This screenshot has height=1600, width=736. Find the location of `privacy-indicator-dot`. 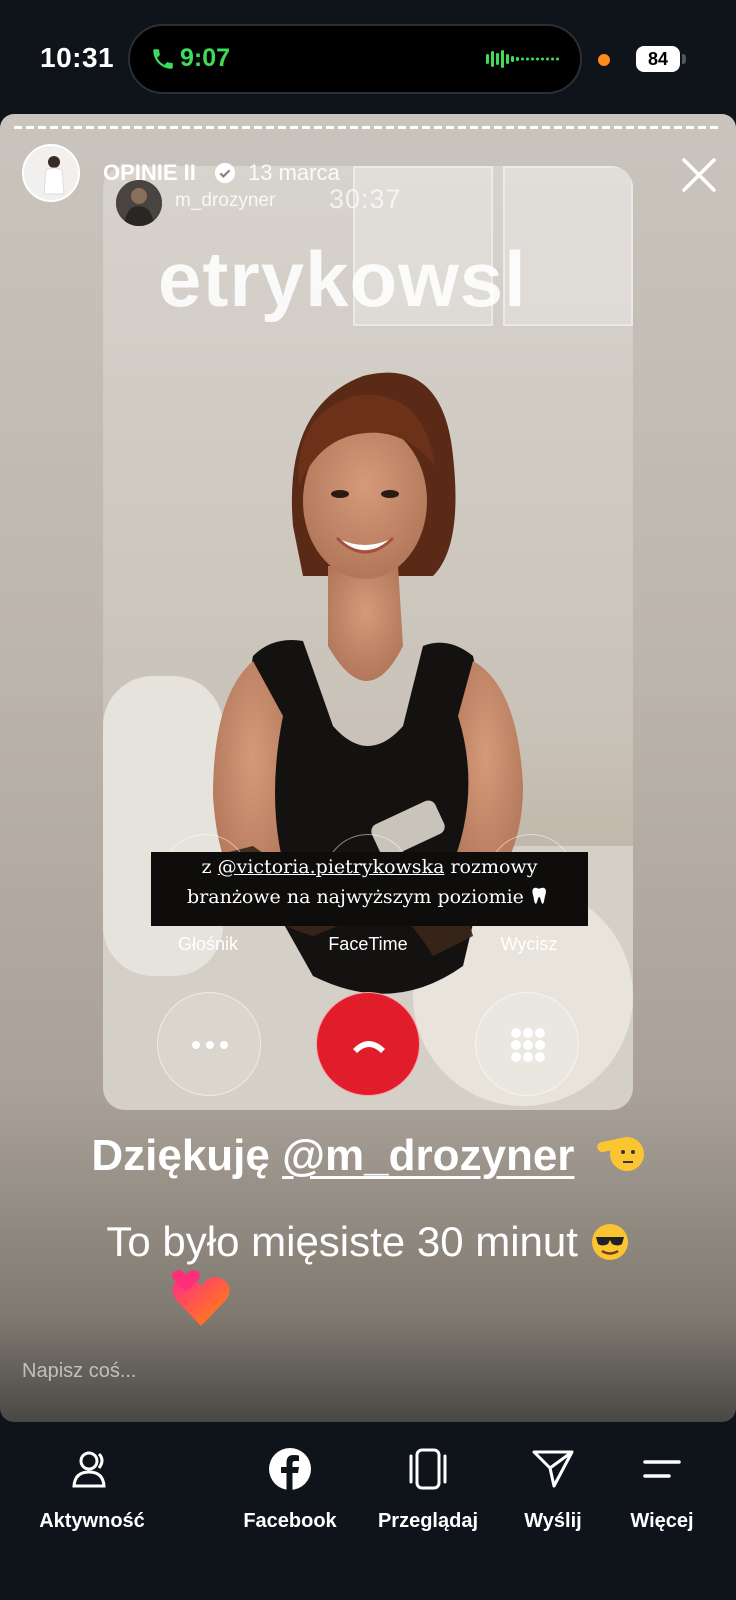

privacy-indicator-dot is located at coordinates (604, 60).